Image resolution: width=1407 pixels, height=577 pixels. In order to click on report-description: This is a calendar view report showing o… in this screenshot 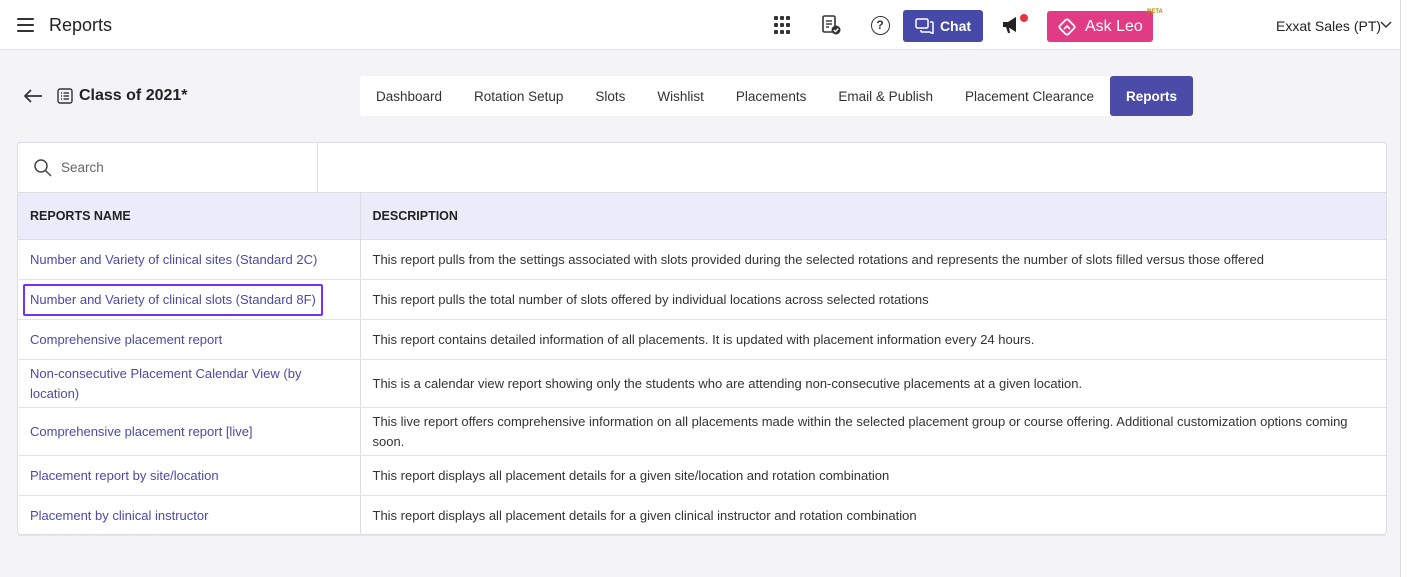, I will do `click(873, 383)`.